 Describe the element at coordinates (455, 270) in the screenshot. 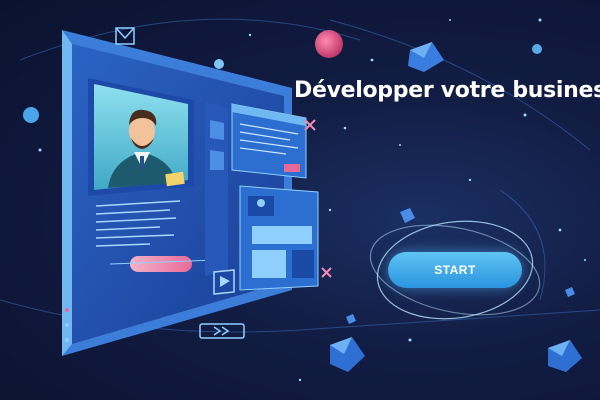

I see `start-button: START` at that location.